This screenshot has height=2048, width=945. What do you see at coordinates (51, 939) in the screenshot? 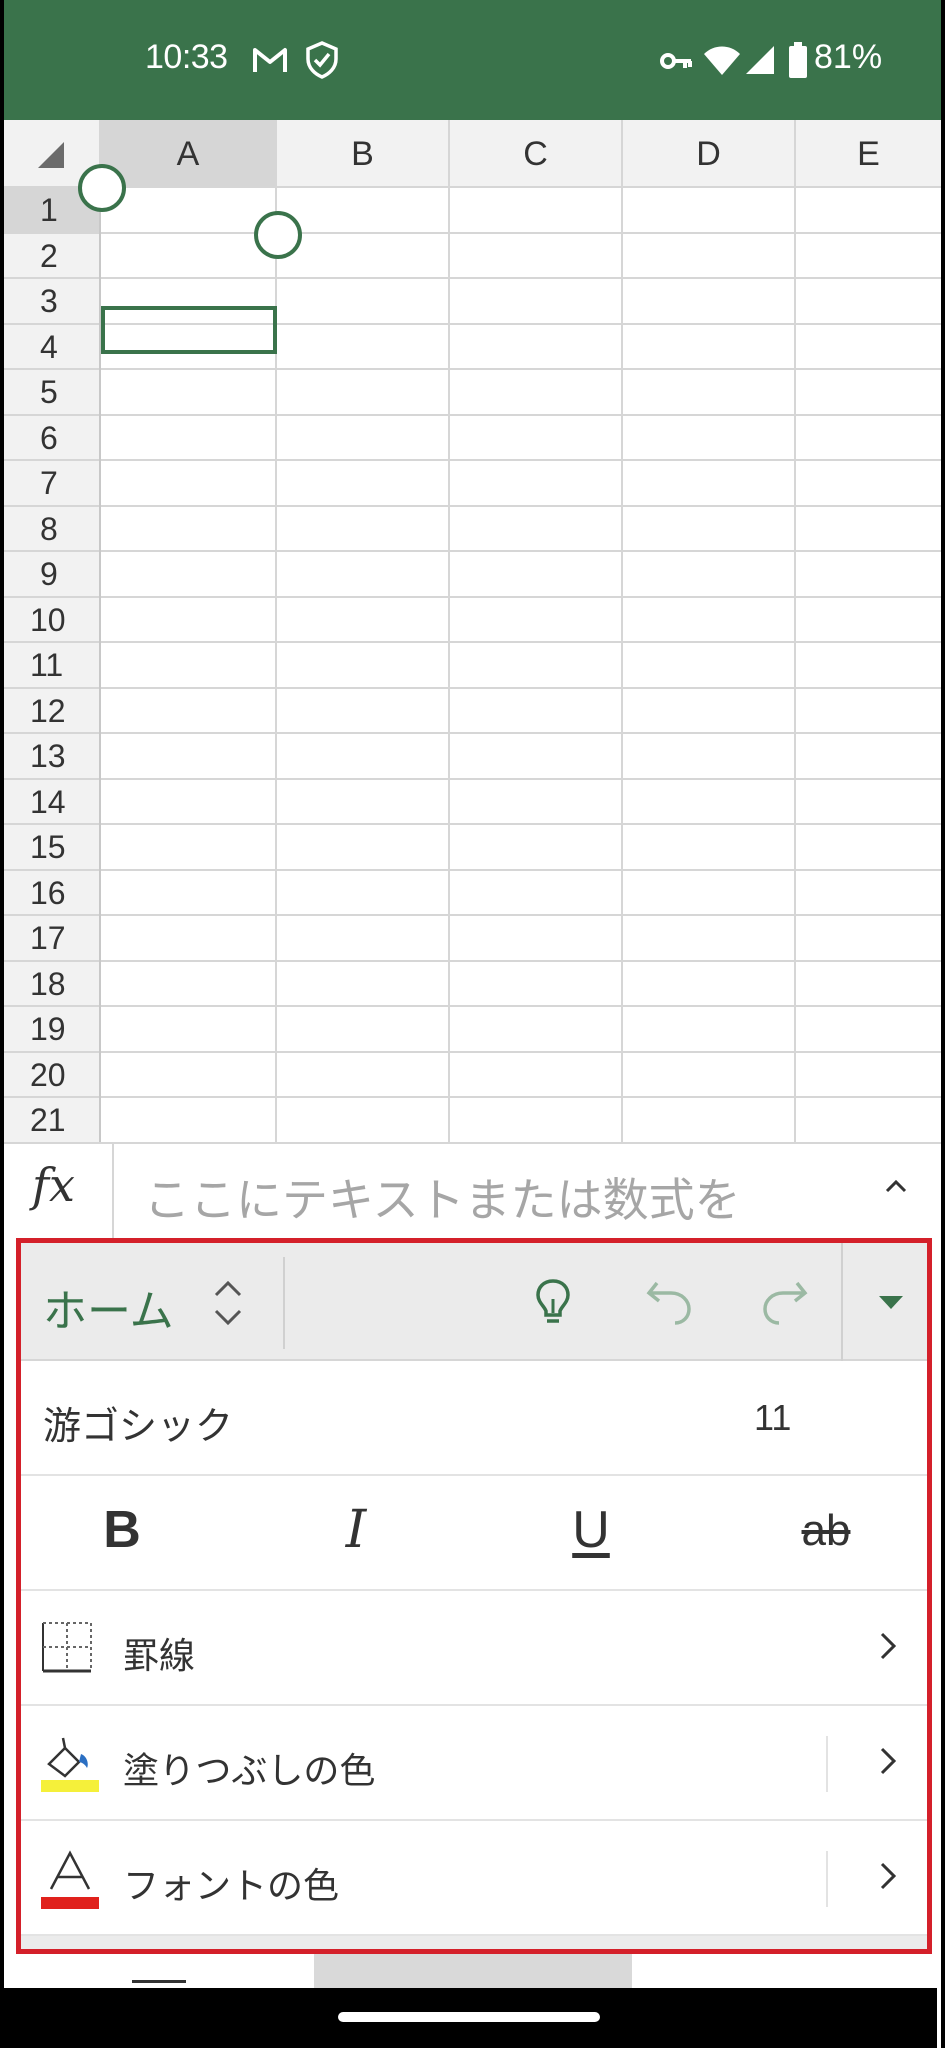
I see `row-header-17: 17` at bounding box center [51, 939].